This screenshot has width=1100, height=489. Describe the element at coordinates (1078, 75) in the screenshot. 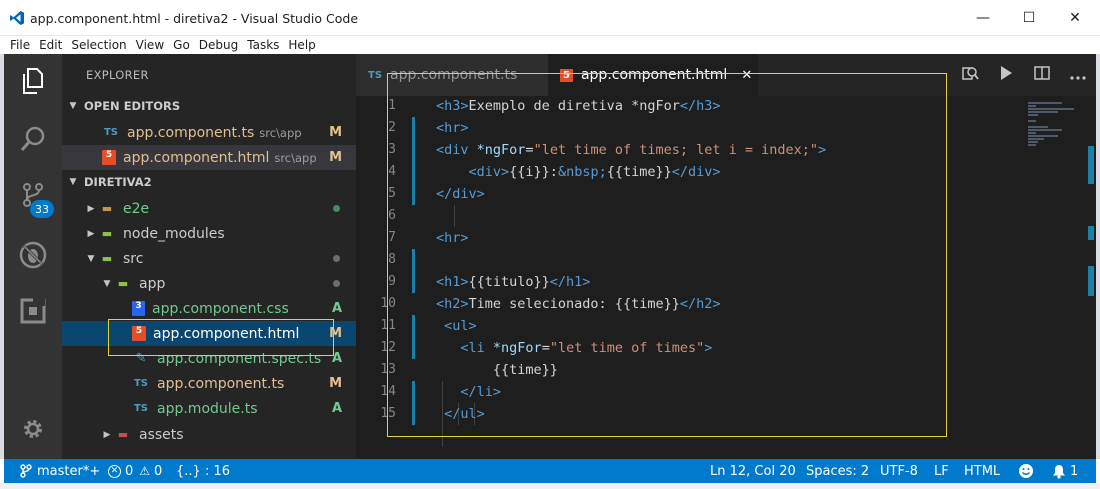

I see `more-actions-icon` at that location.